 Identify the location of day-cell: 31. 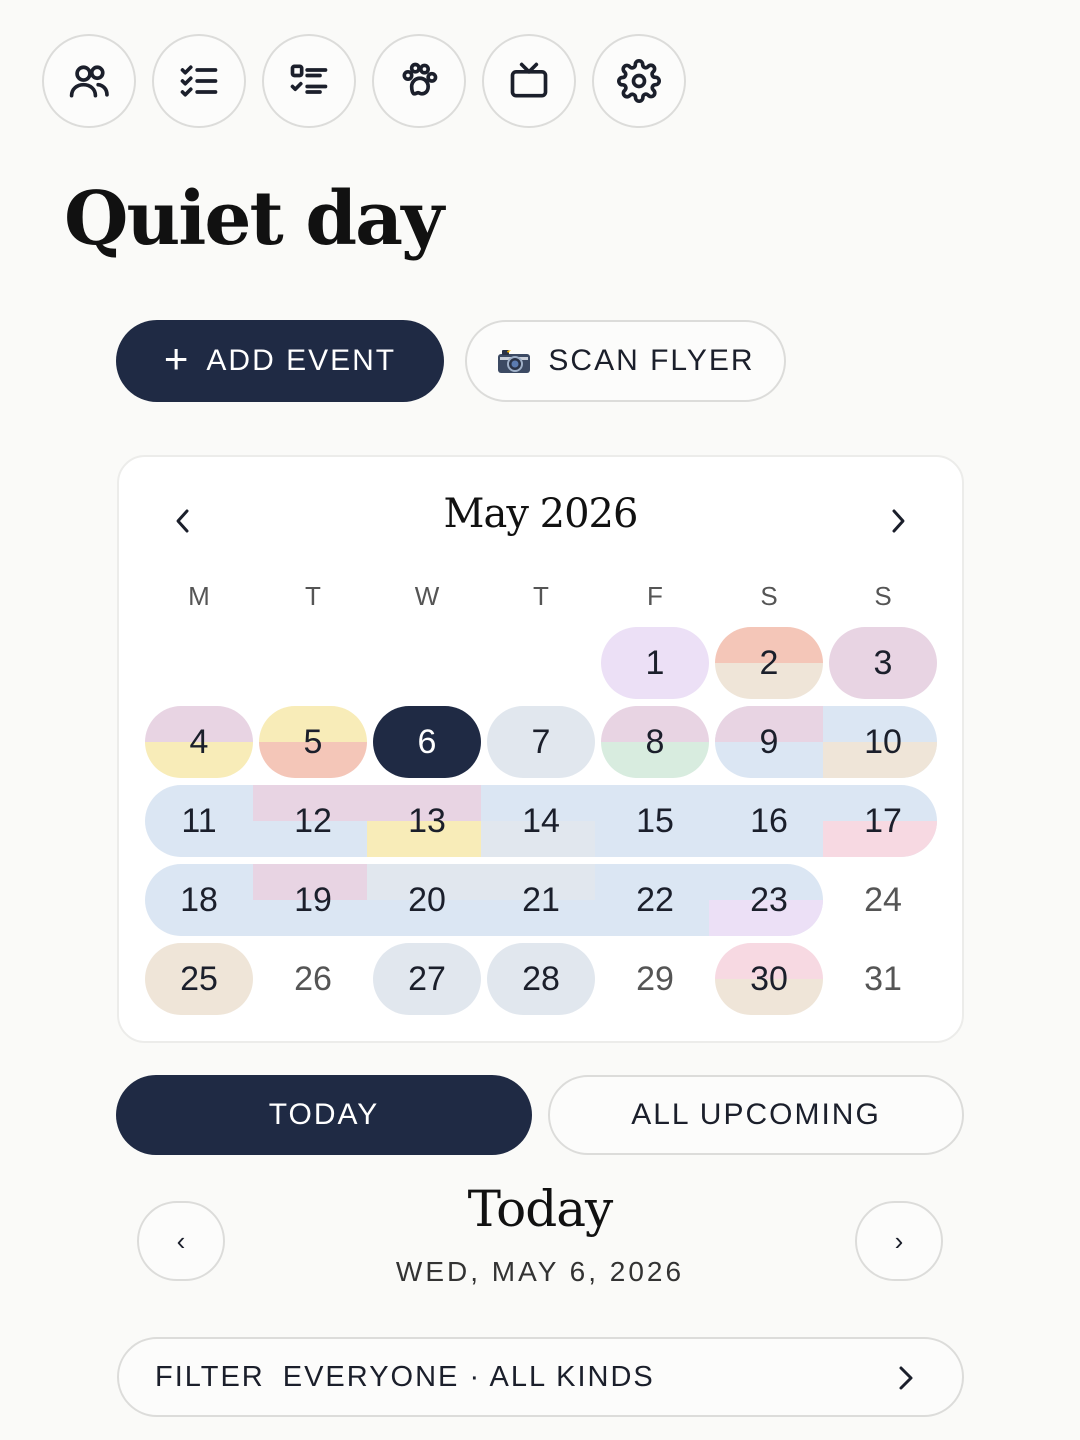
(883, 979).